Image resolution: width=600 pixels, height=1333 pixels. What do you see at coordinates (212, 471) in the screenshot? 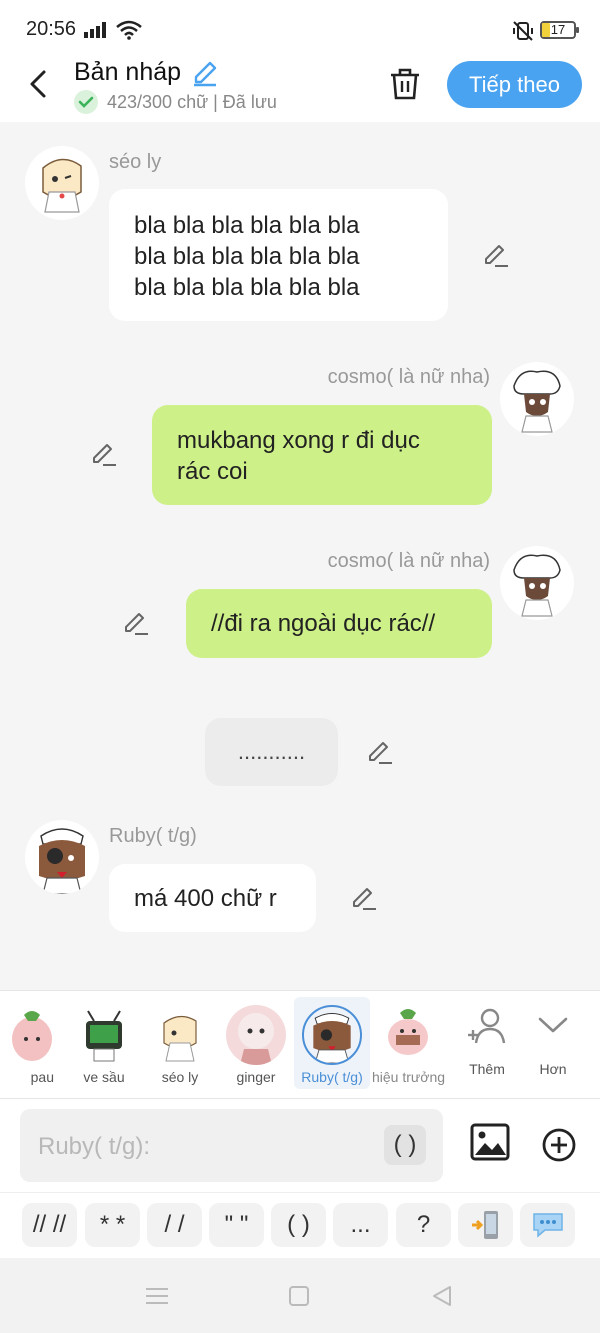
I see `message-line: rác coi` at bounding box center [212, 471].